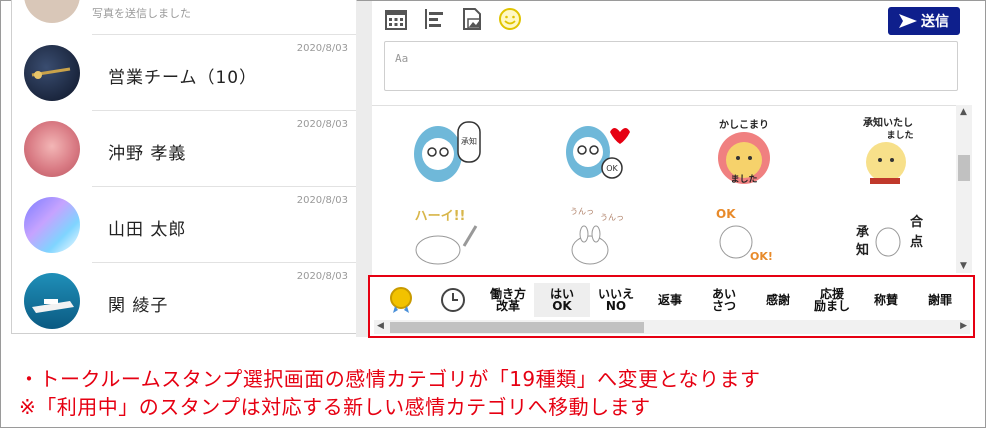 The image size is (986, 428). Describe the element at coordinates (744, 152) in the screenshot. I see `stamp-bear-kashikomari: かしこまり ました` at that location.